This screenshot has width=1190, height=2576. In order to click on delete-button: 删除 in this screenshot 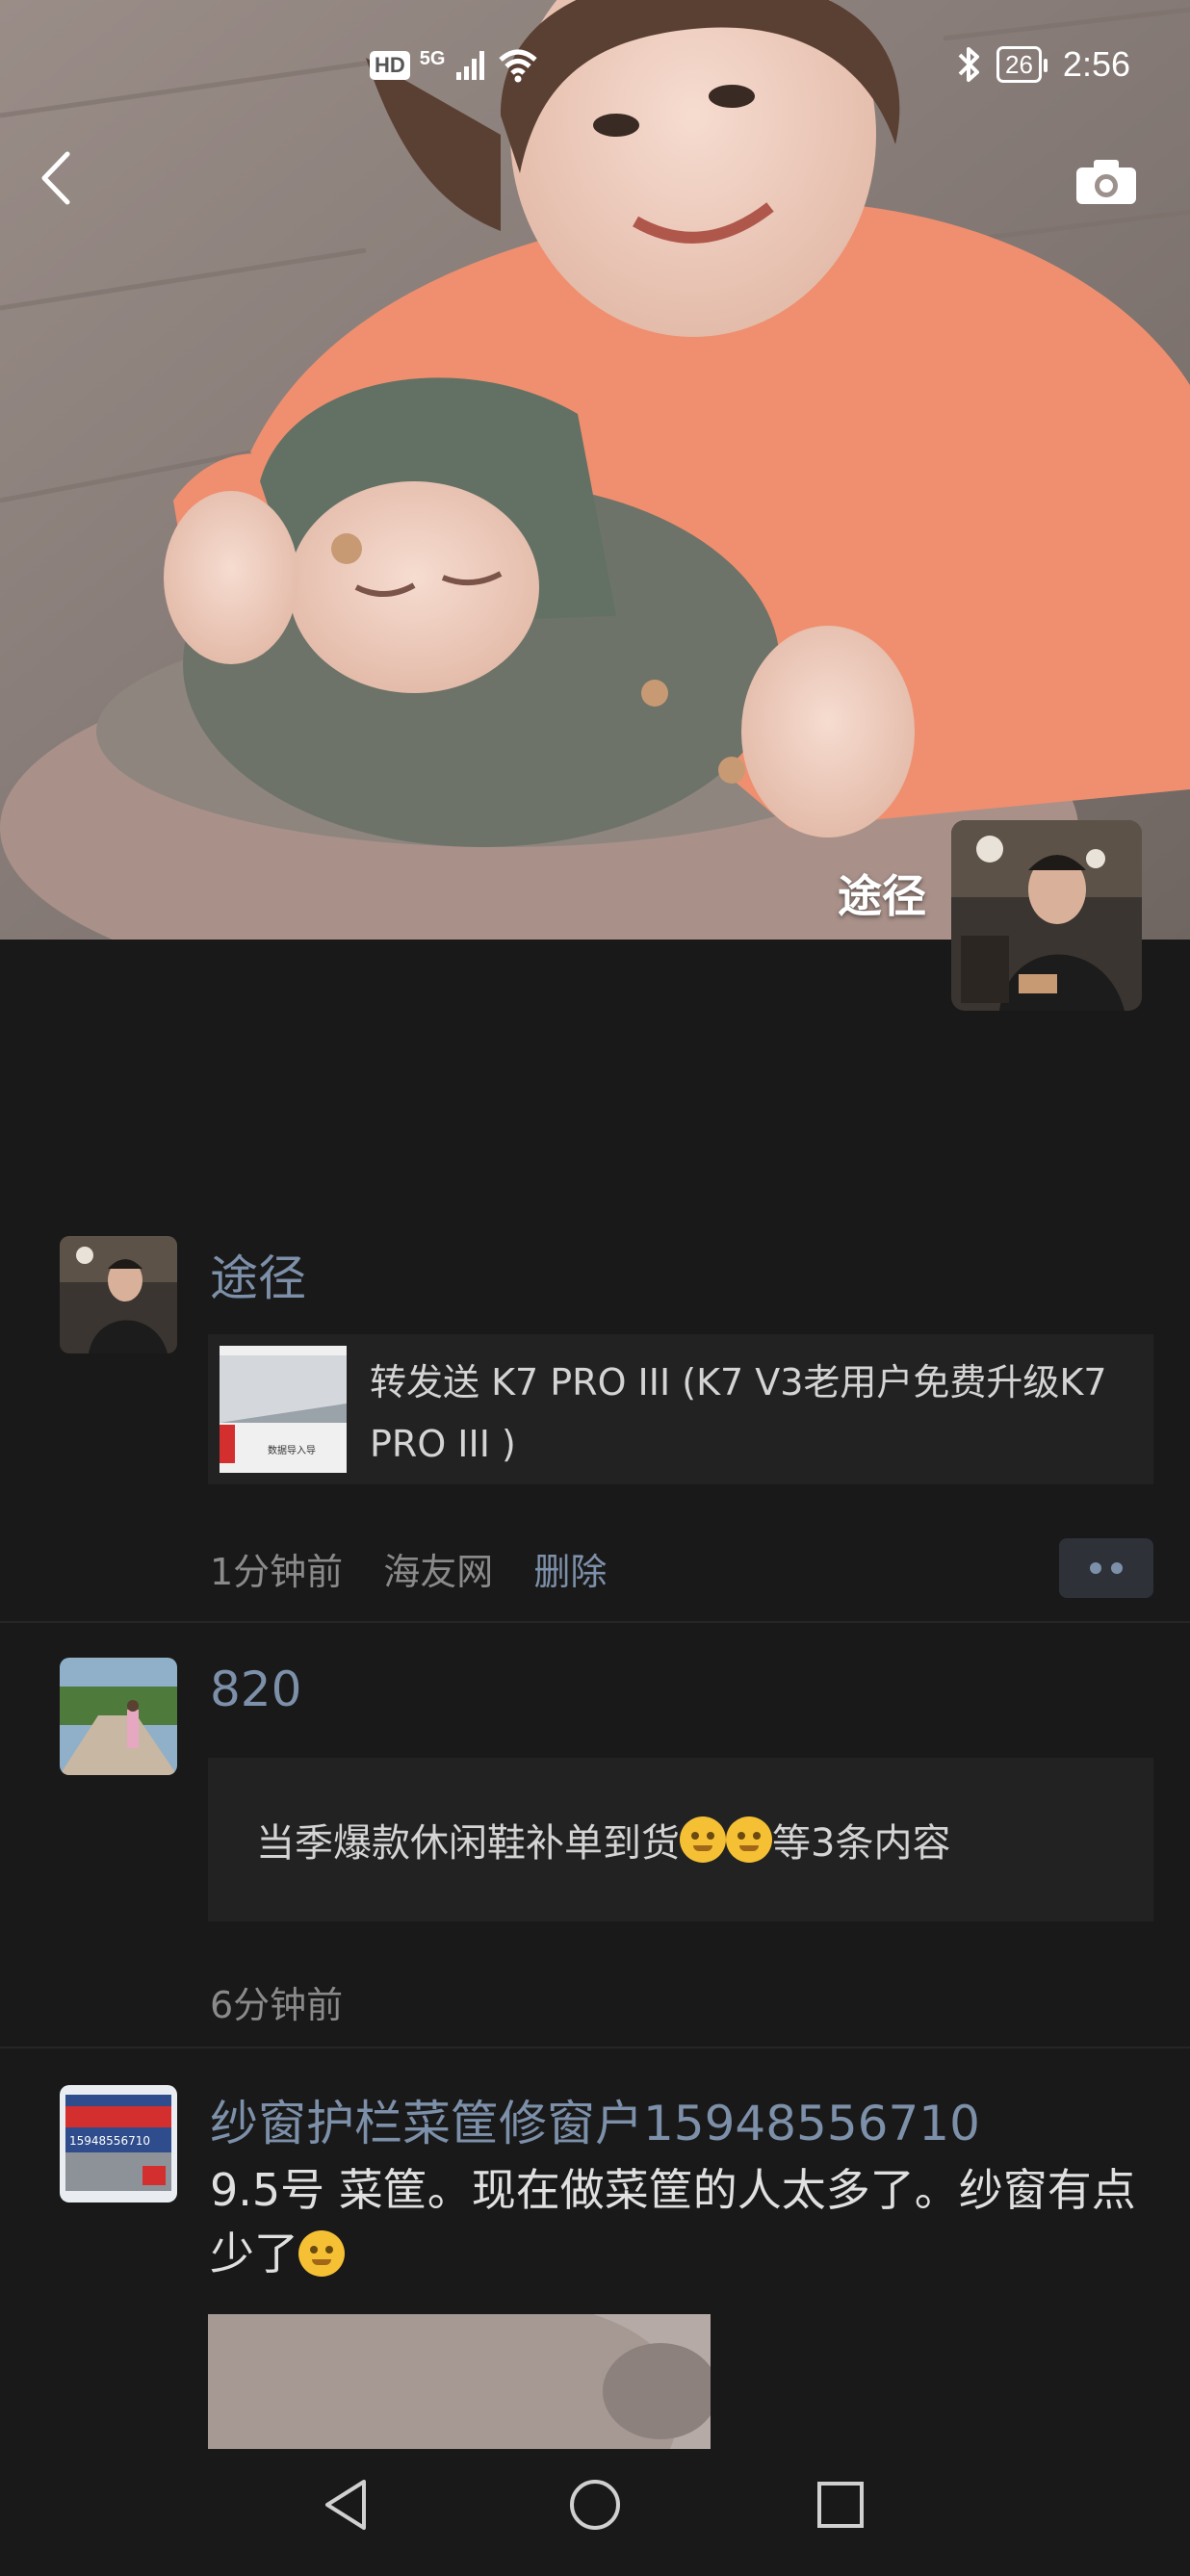, I will do `click(570, 1572)`.